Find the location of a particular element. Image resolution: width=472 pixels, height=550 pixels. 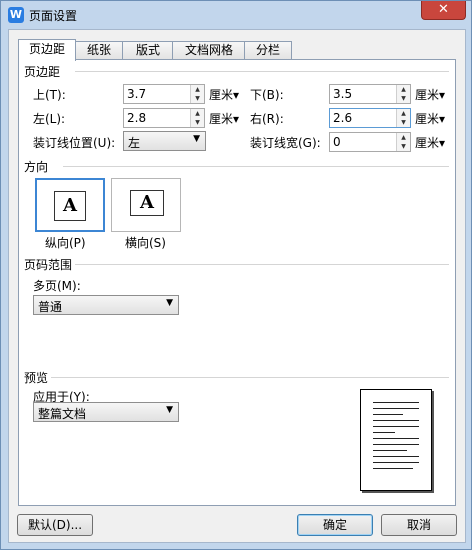

gutter-position-select: 左 ▼ is located at coordinates (164, 141).